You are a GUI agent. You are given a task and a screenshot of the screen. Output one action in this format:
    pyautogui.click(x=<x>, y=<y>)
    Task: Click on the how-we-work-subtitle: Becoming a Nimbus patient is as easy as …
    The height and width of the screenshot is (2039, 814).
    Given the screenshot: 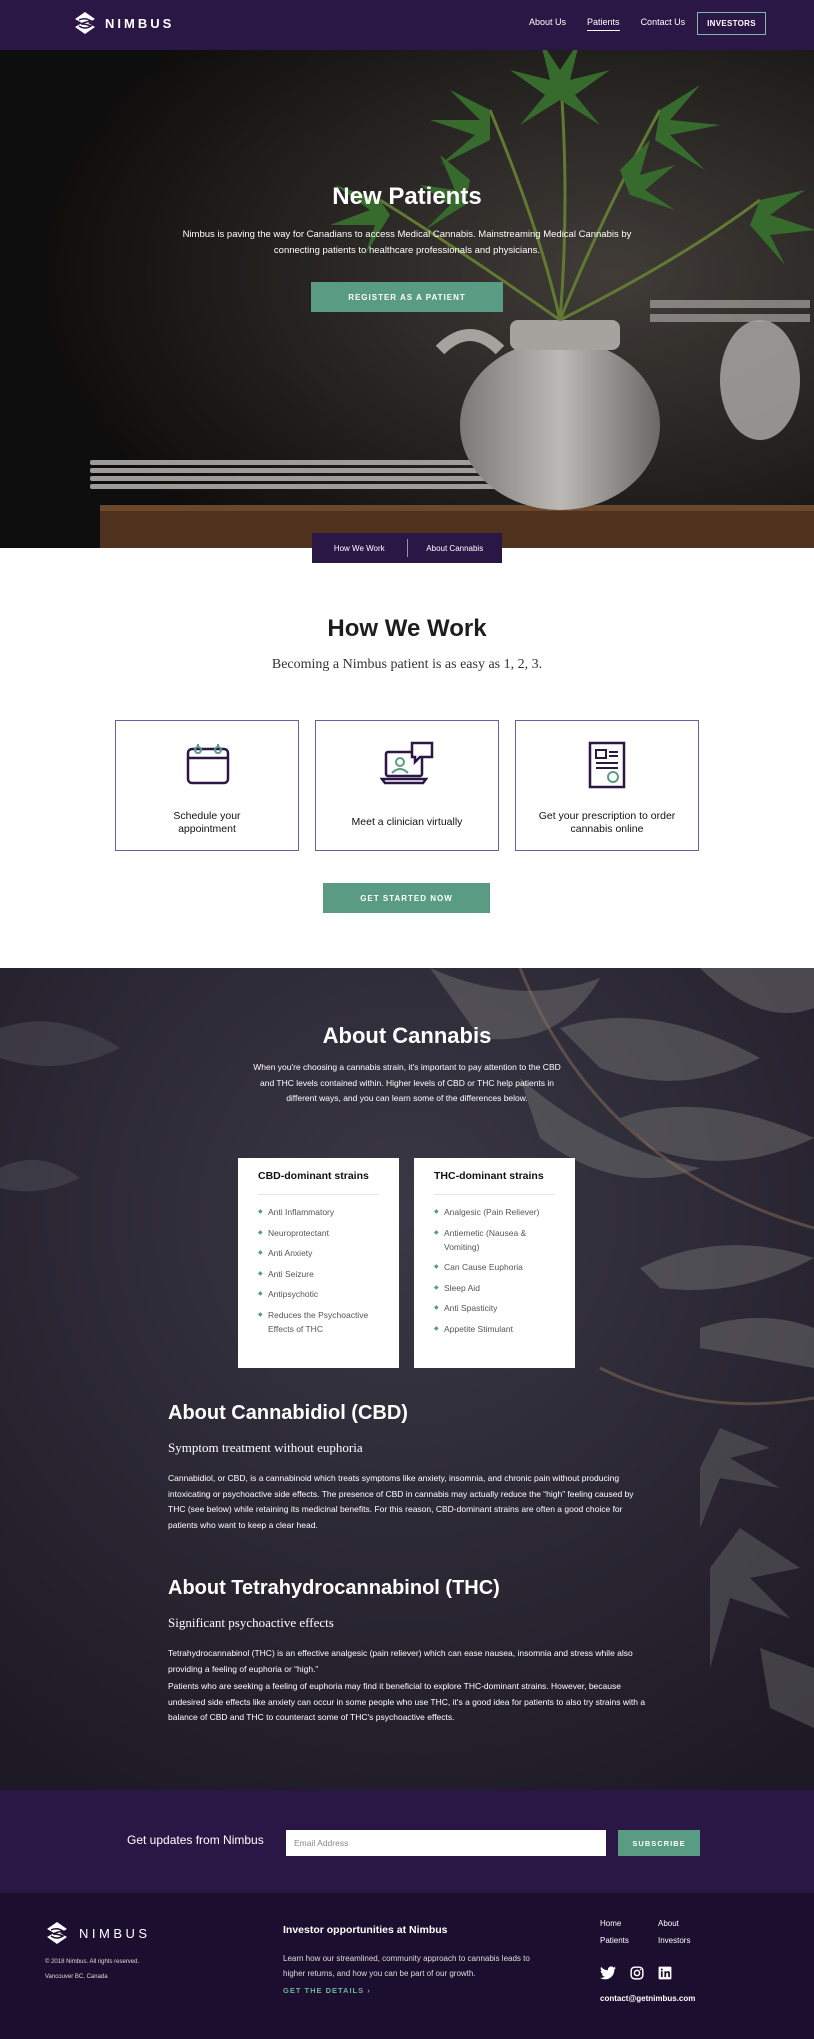 What is the action you would take?
    pyautogui.click(x=407, y=664)
    